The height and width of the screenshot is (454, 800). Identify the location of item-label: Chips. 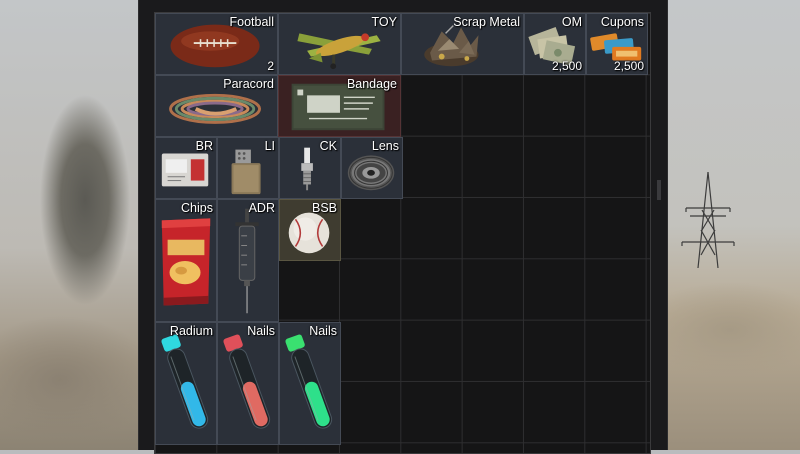
(197, 208).